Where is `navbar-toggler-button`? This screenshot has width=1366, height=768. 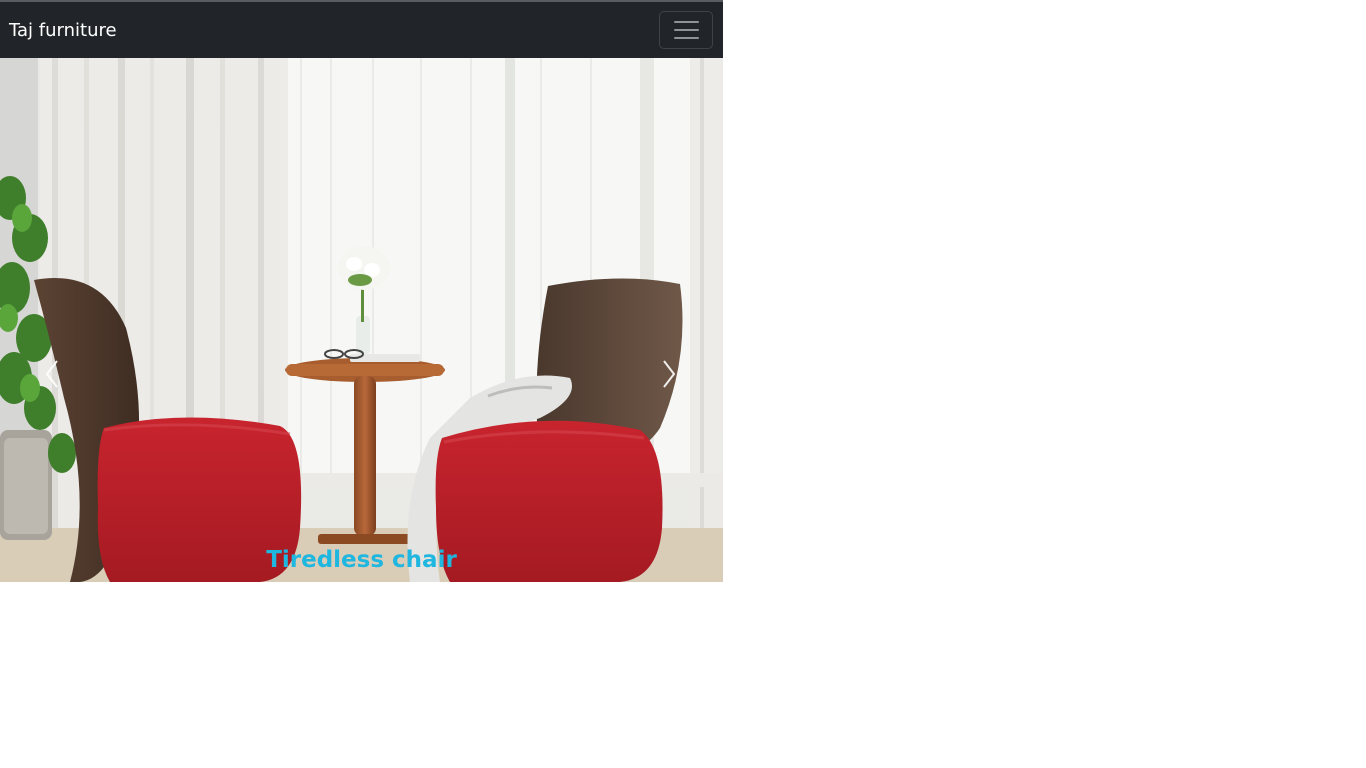
navbar-toggler-button is located at coordinates (686, 30).